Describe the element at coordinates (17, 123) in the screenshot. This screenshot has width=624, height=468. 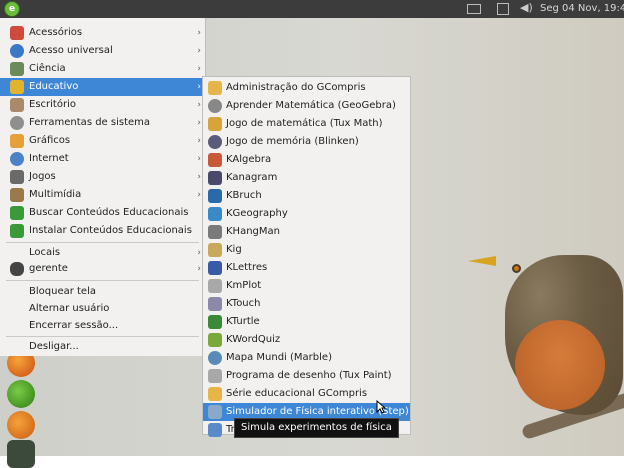
I see `system-tools-icon` at that location.